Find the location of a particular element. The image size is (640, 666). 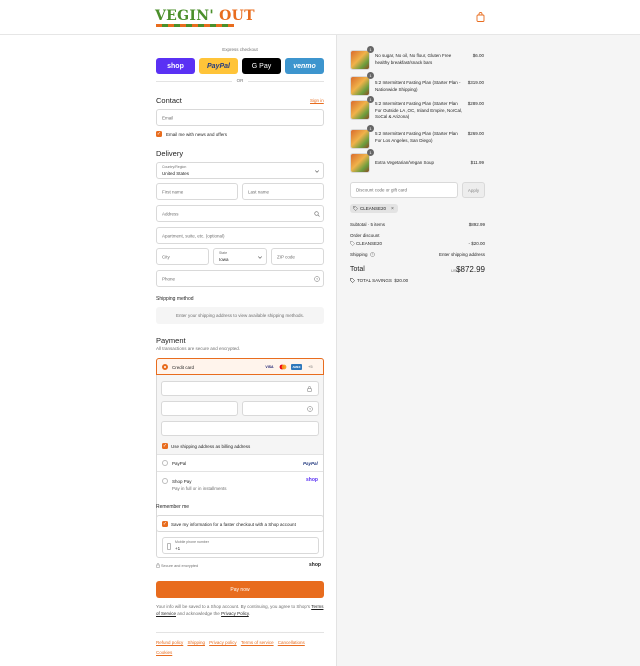

billing-same-label: Use shipping address as billing address is located at coordinates (211, 446).